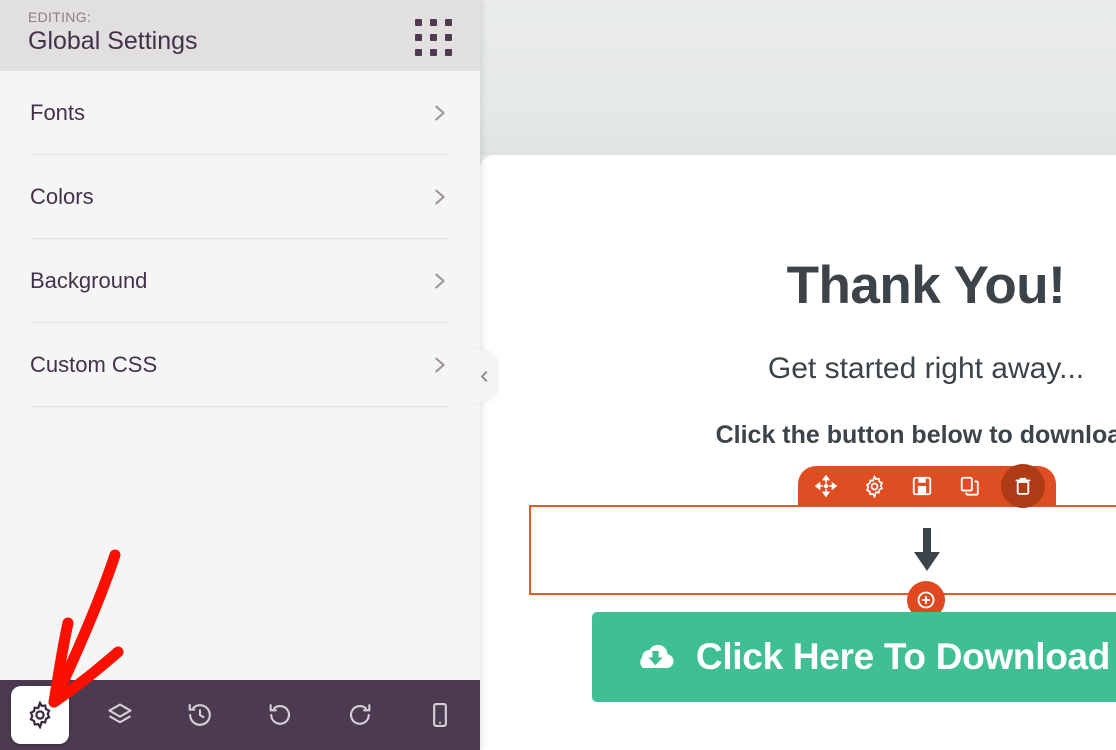 Image resolution: width=1116 pixels, height=750 pixels. What do you see at coordinates (240, 35) in the screenshot?
I see `panel-header: EDITING: Global Settings` at bounding box center [240, 35].